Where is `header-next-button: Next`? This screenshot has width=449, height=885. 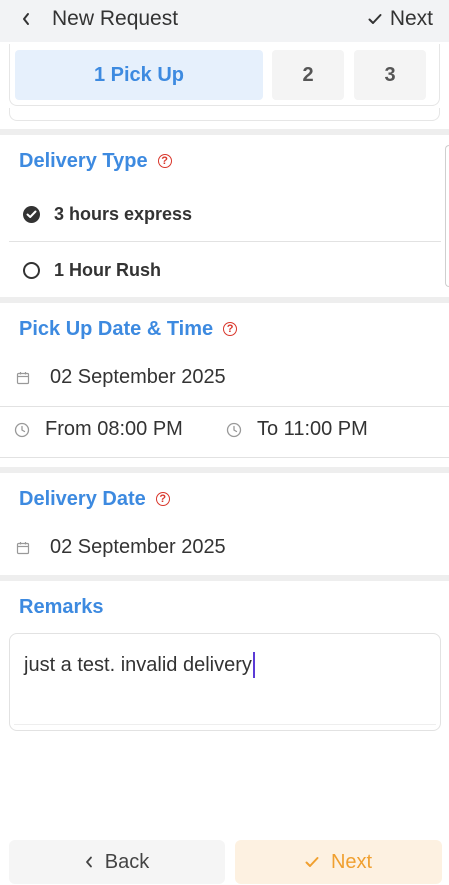
header-next-button: Next is located at coordinates (400, 19).